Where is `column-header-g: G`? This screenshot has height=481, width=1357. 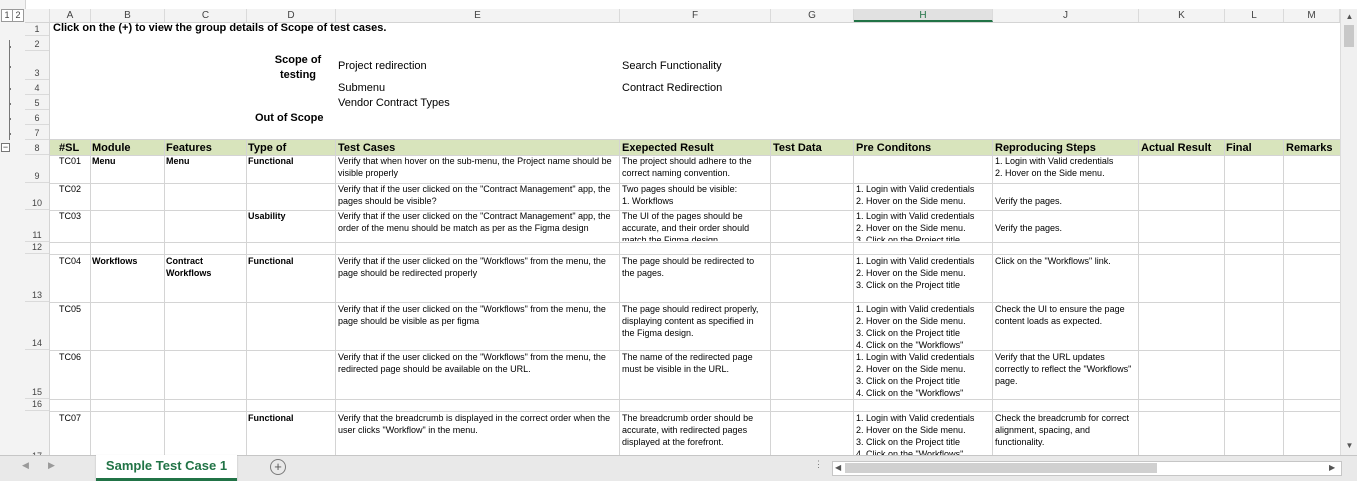
column-header-g: G is located at coordinates (812, 15).